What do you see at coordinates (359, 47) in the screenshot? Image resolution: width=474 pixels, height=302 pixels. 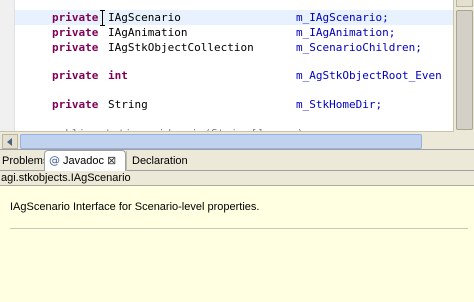 I see `field-name: m_ScenarioChildren;` at bounding box center [359, 47].